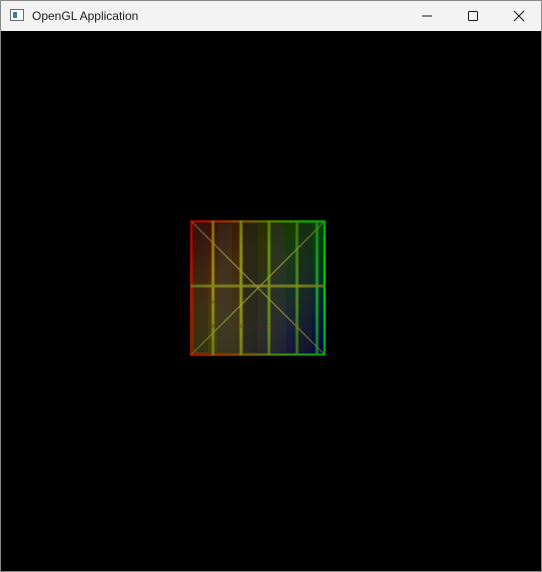  I want to click on window-app-icon, so click(17, 15).